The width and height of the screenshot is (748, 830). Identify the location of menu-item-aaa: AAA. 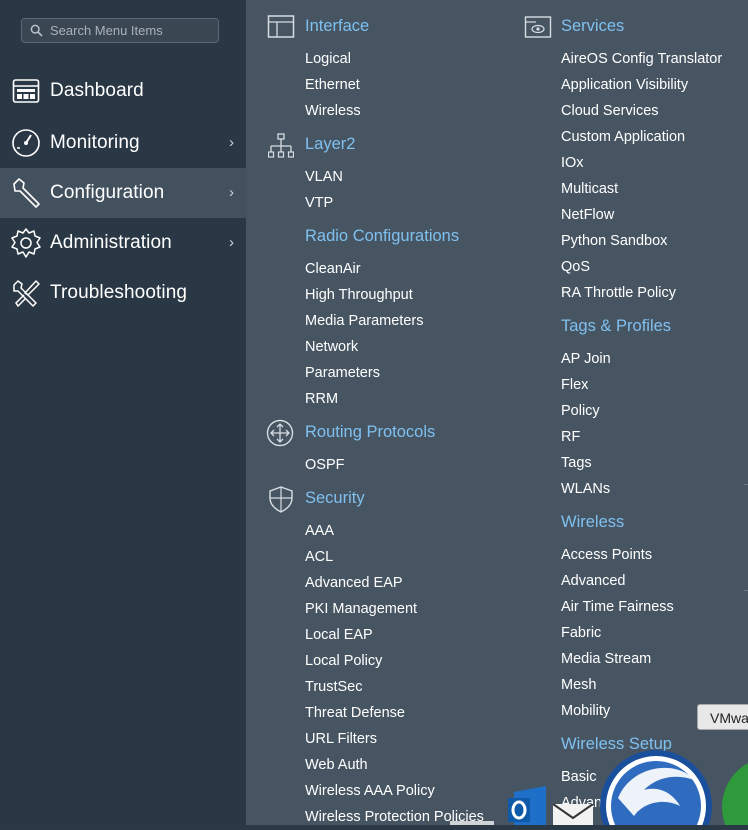
(319, 531).